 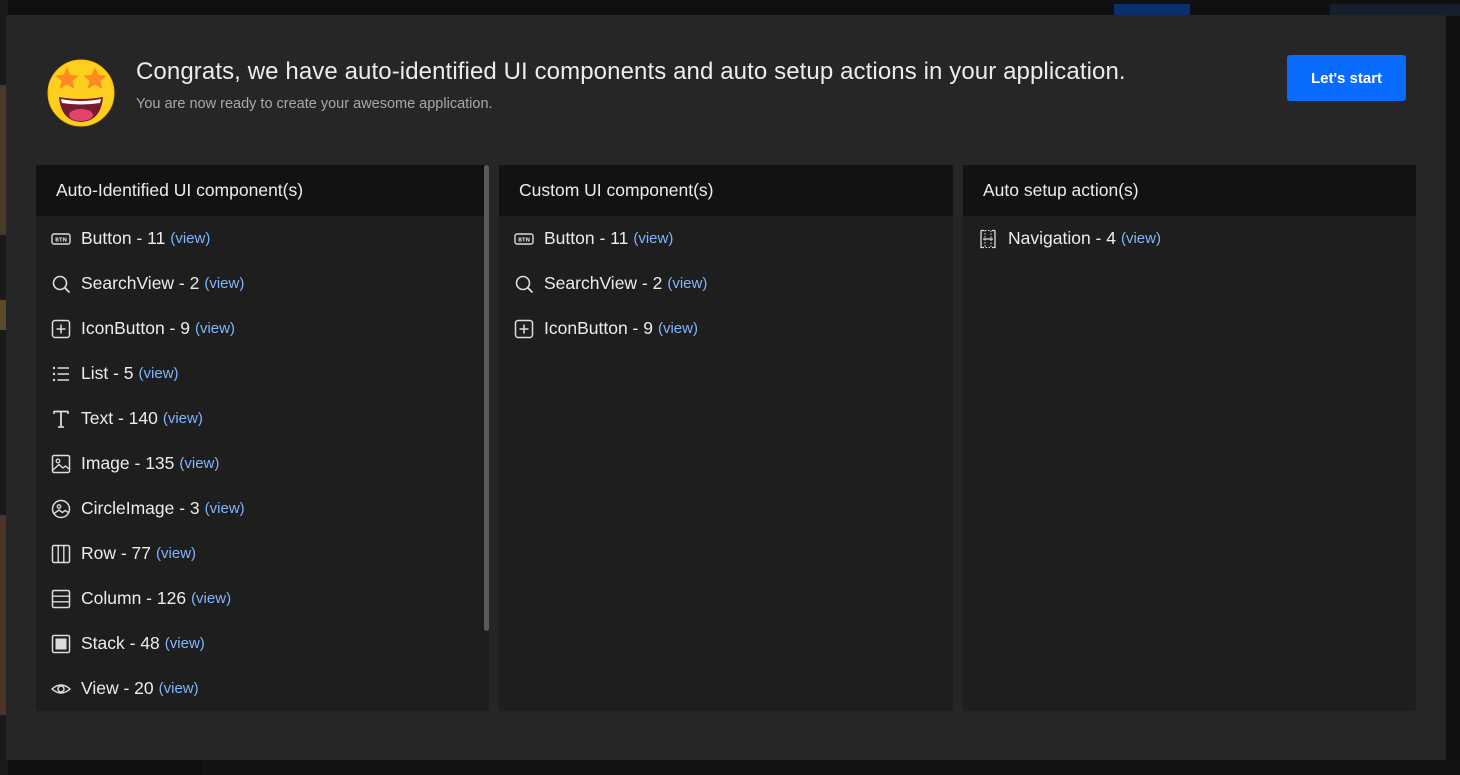 What do you see at coordinates (81, 91) in the screenshot?
I see `star-struck-emoji-icon` at bounding box center [81, 91].